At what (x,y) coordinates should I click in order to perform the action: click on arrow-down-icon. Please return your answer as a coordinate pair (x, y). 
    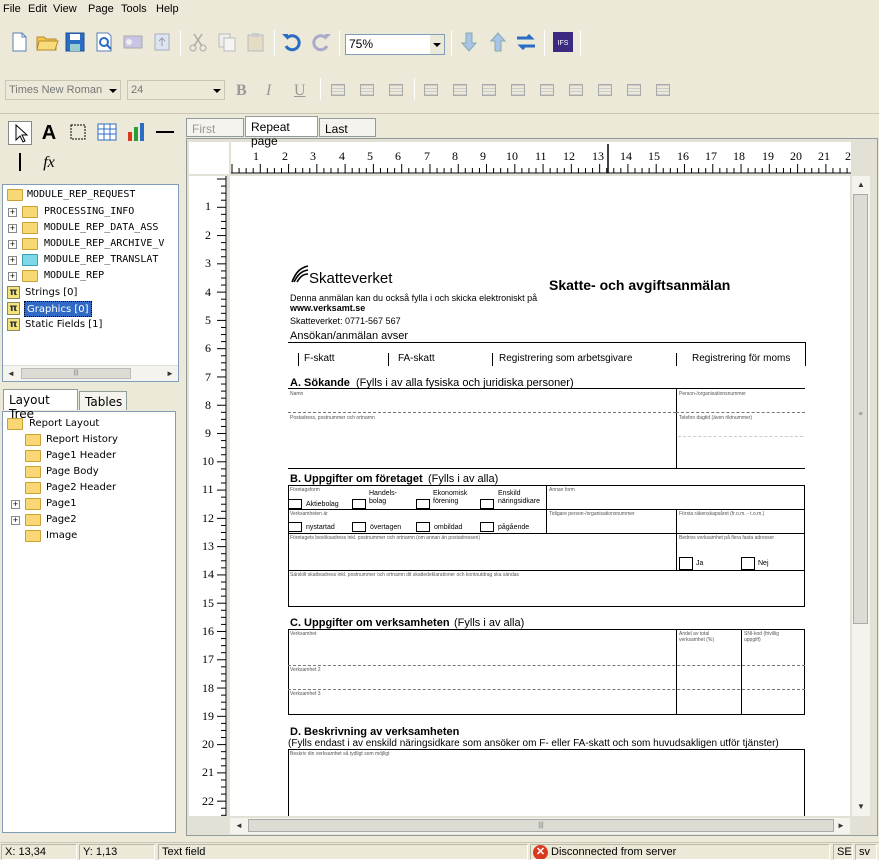
    Looking at the image, I should click on (469, 42).